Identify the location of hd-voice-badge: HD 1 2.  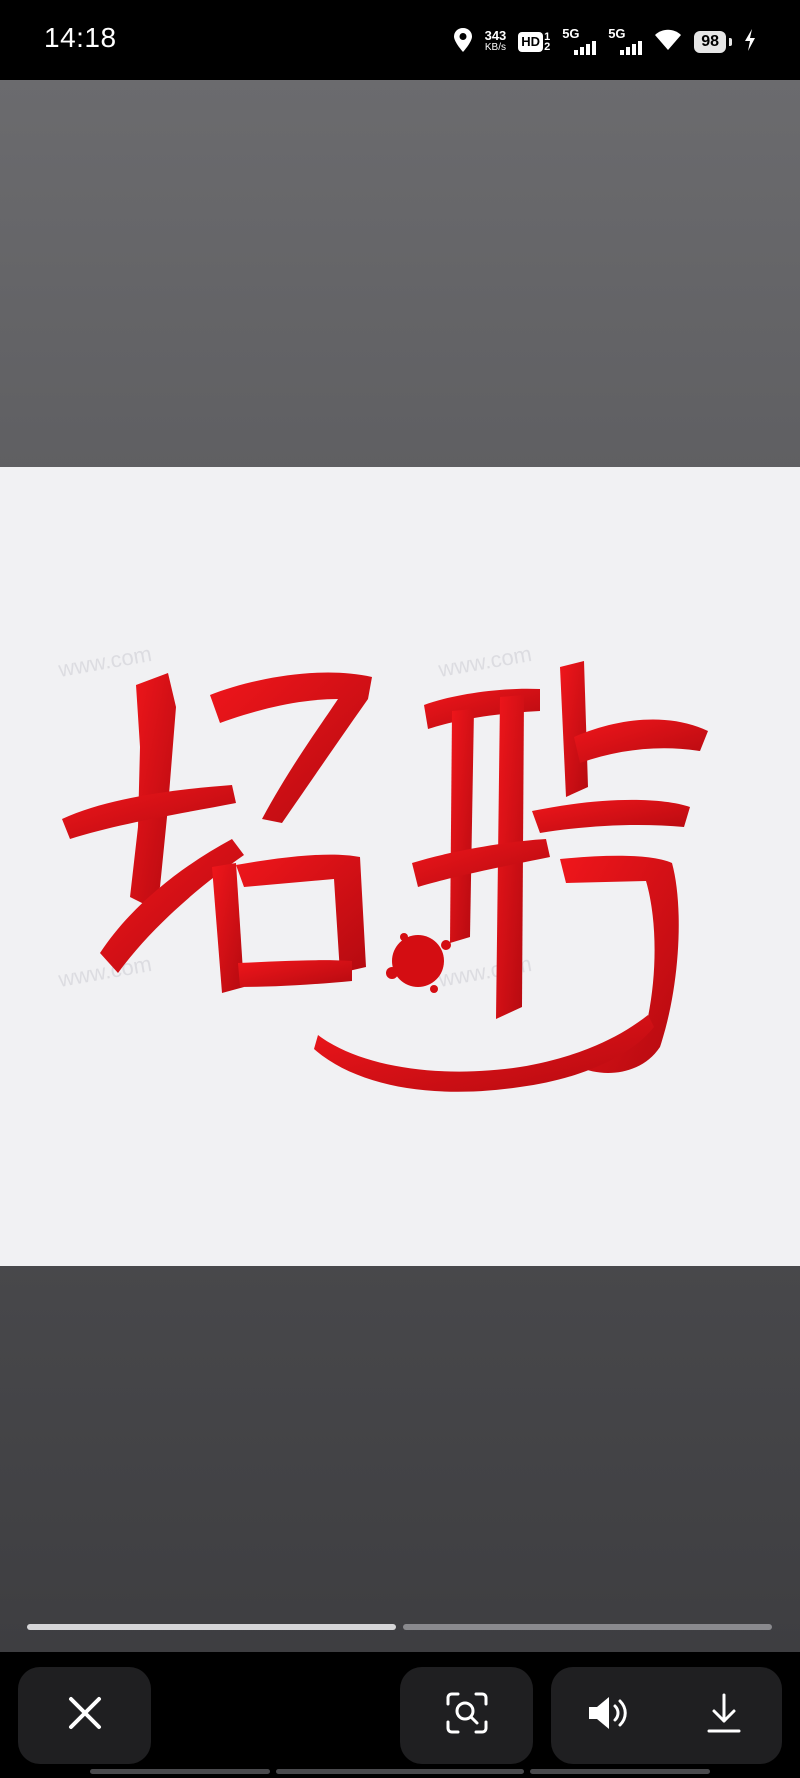
(534, 42).